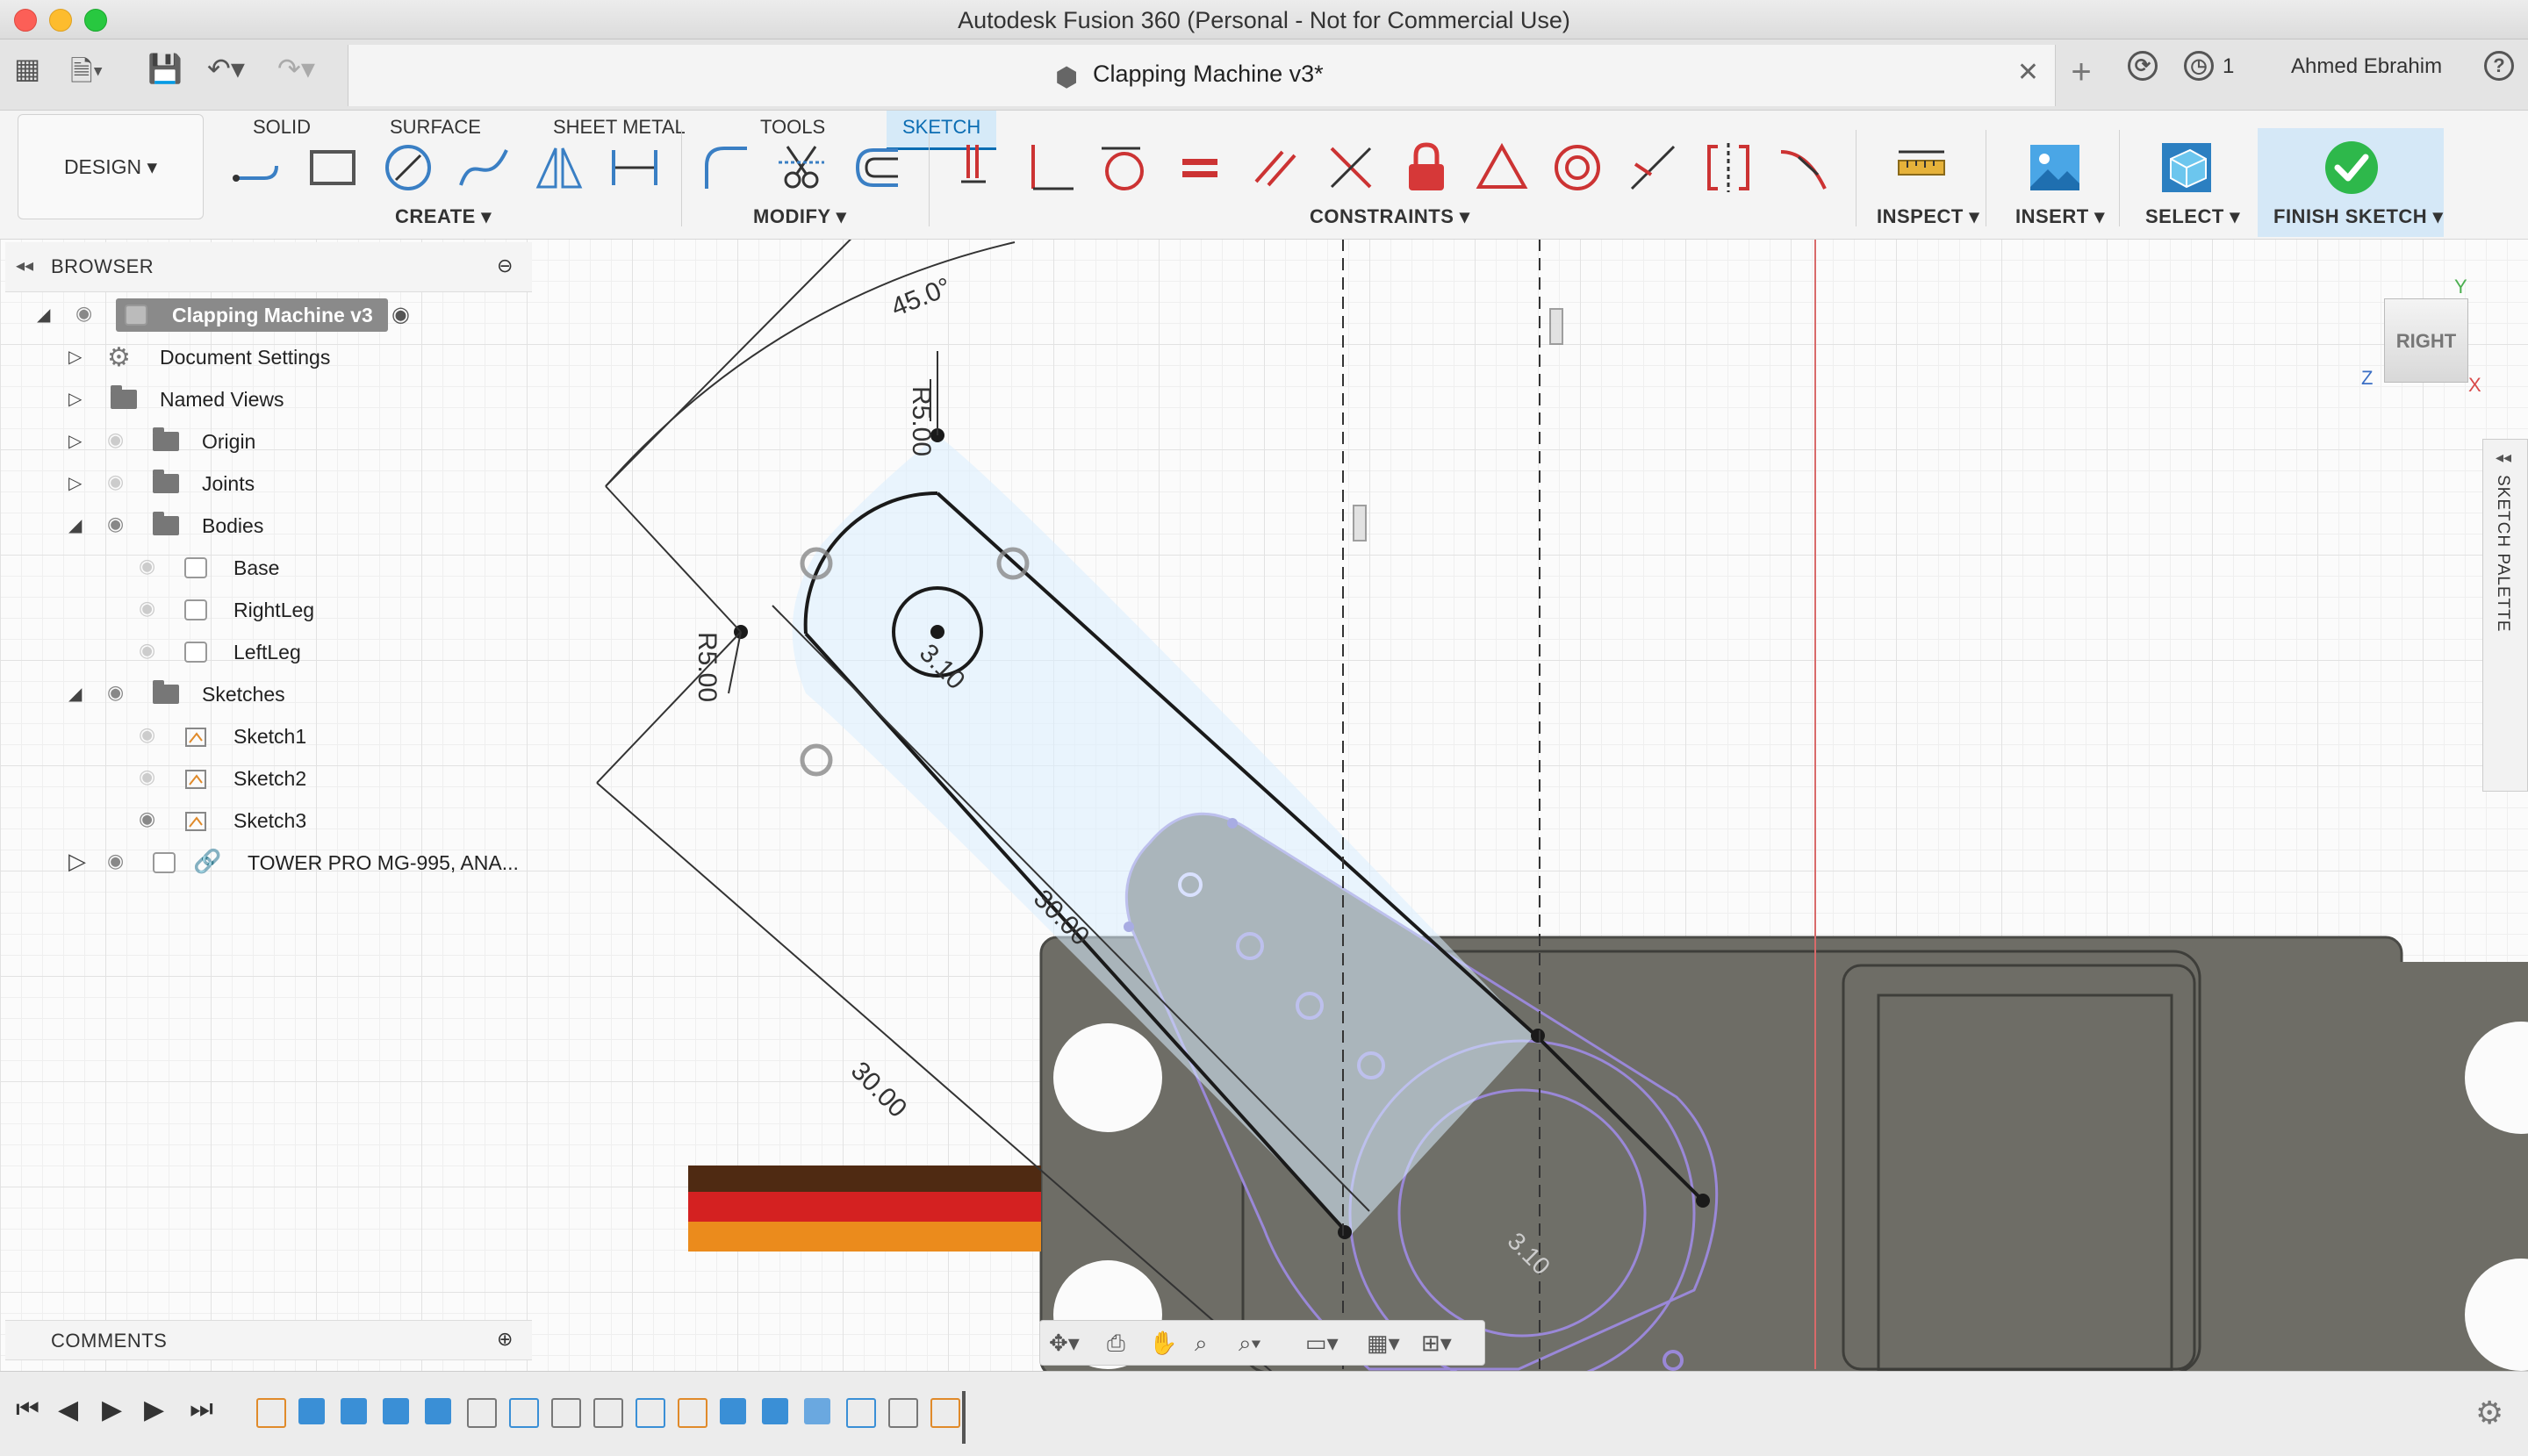 This screenshot has width=2528, height=1456. I want to click on extensions-icon: ⟳, so click(2143, 66).